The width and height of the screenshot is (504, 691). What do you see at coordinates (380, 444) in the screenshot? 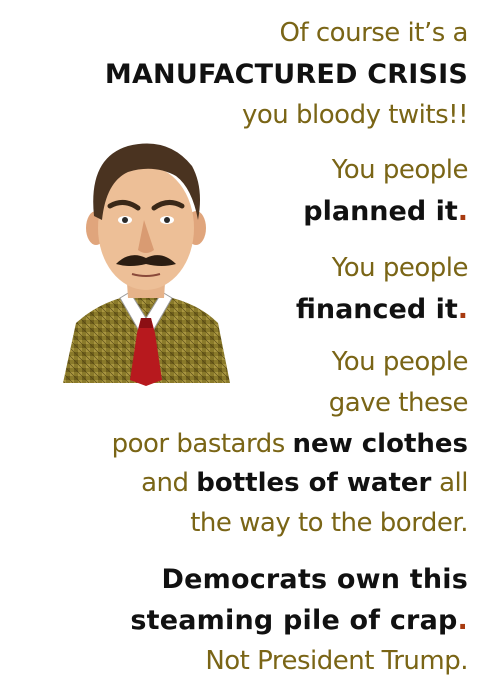
I see `new-clothes-text: new clothes` at bounding box center [380, 444].